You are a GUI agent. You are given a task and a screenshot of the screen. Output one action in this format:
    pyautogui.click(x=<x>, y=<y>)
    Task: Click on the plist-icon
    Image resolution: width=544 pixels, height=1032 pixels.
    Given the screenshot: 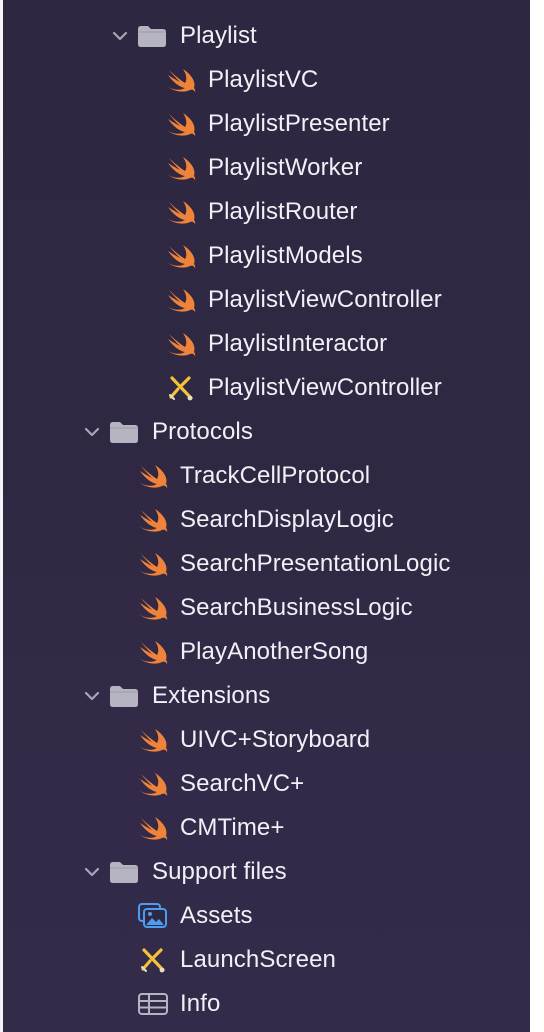 What is the action you would take?
    pyautogui.click(x=153, y=1004)
    